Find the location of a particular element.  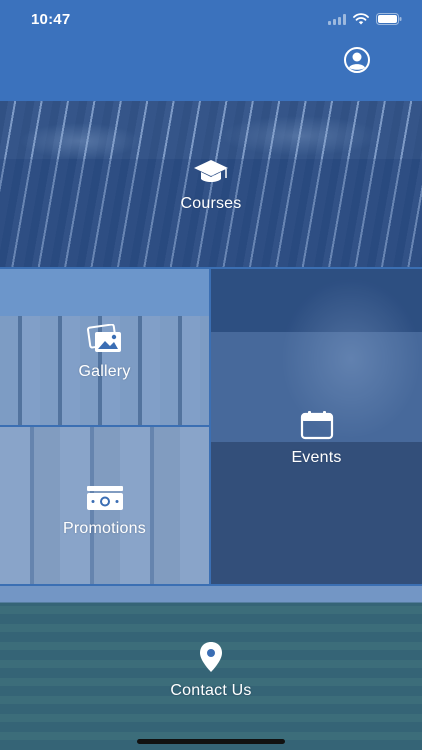

map-pin-icon is located at coordinates (211, 659).